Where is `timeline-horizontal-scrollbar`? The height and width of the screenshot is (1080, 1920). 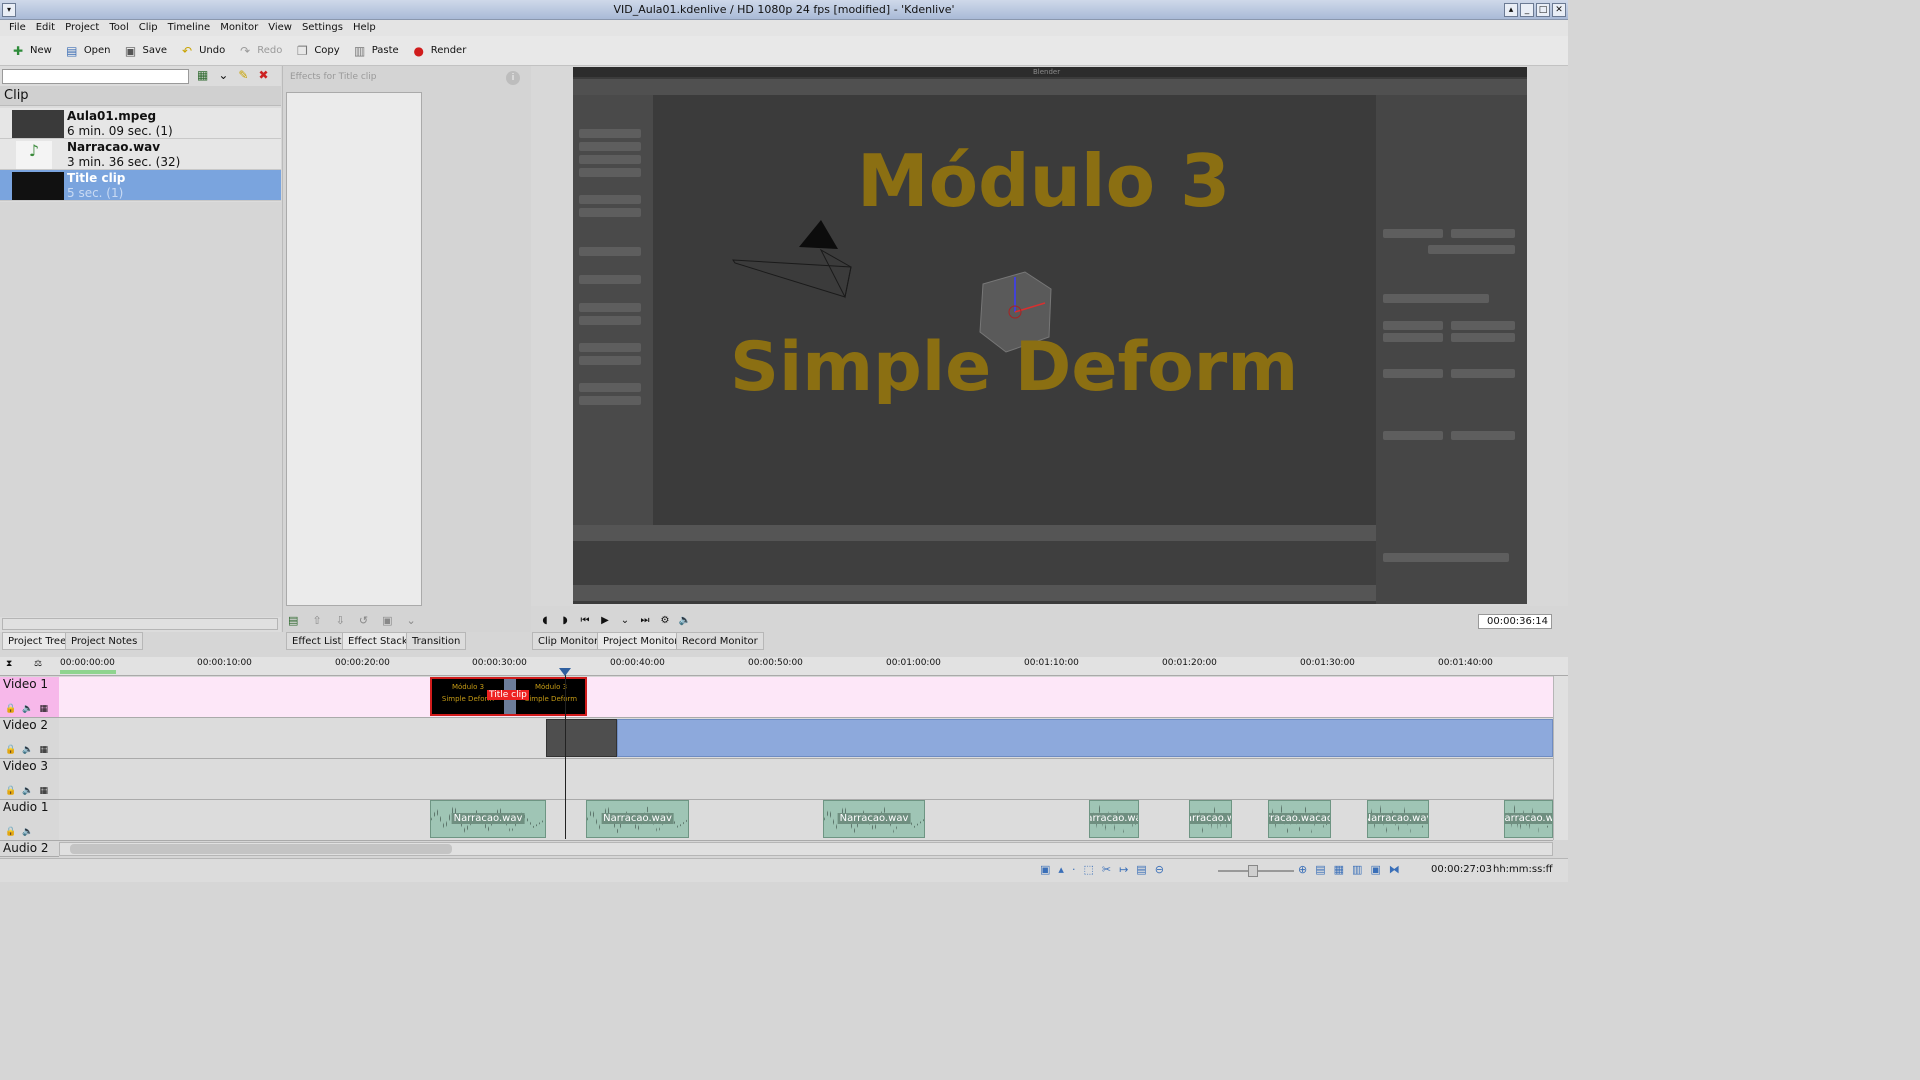 timeline-horizontal-scrollbar is located at coordinates (806, 849).